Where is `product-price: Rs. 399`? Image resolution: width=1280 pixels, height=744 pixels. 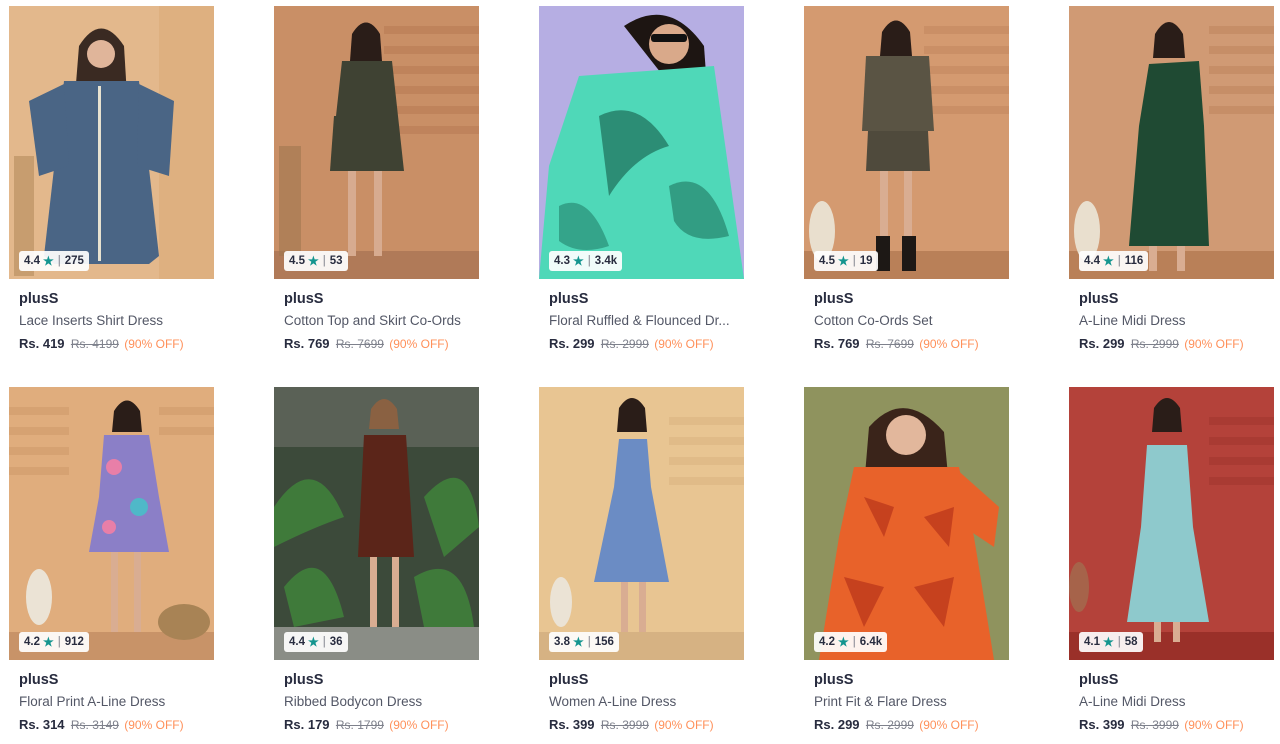 product-price: Rs. 399 is located at coordinates (572, 724).